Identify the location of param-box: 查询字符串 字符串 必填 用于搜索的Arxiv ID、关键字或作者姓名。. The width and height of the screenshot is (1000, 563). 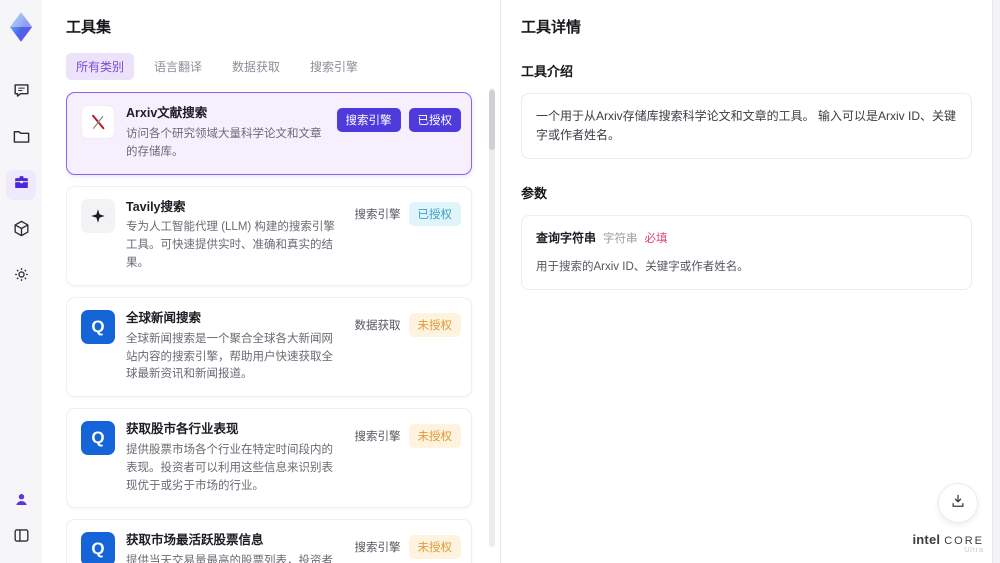
(746, 253).